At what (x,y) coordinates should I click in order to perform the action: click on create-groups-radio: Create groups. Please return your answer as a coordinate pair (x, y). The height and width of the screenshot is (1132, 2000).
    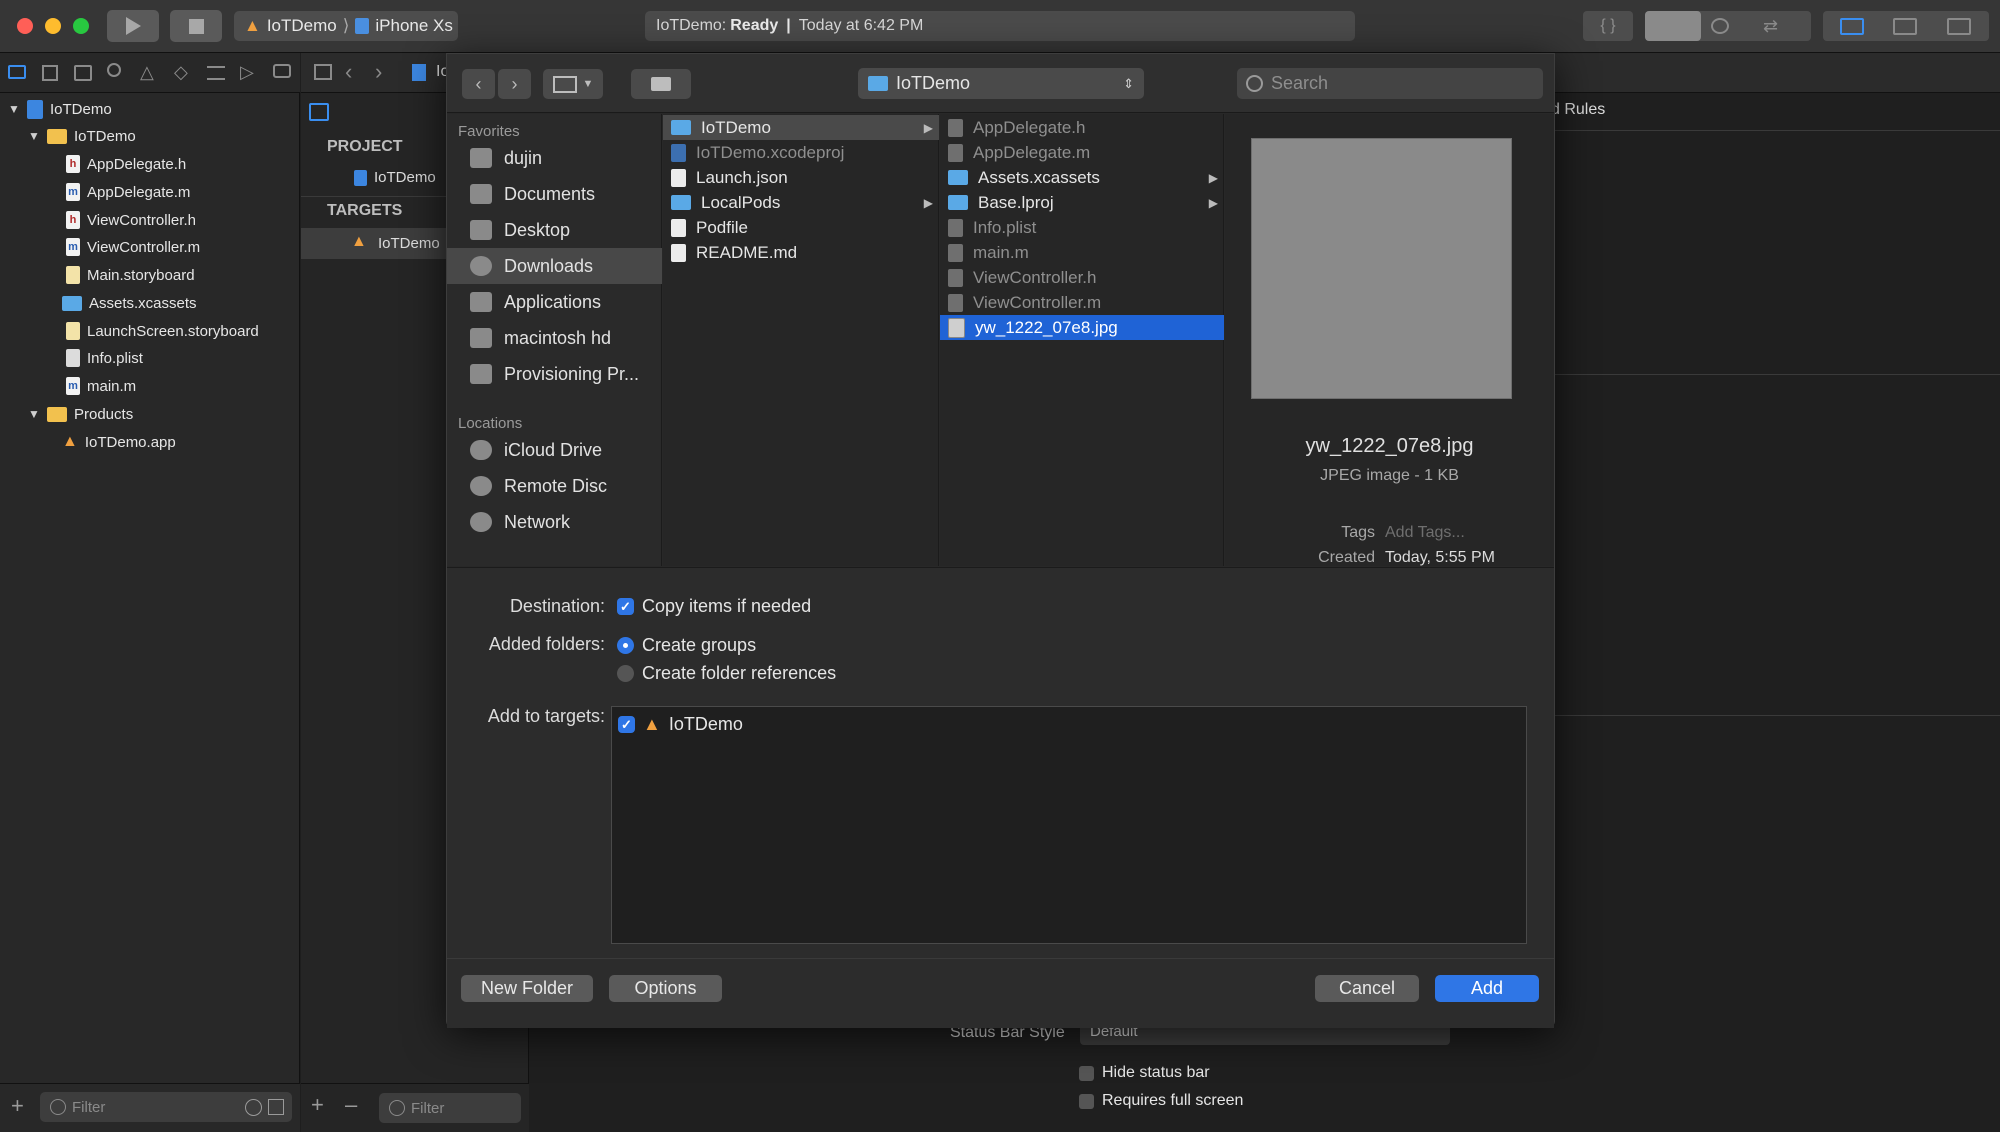
    Looking at the image, I should click on (686, 645).